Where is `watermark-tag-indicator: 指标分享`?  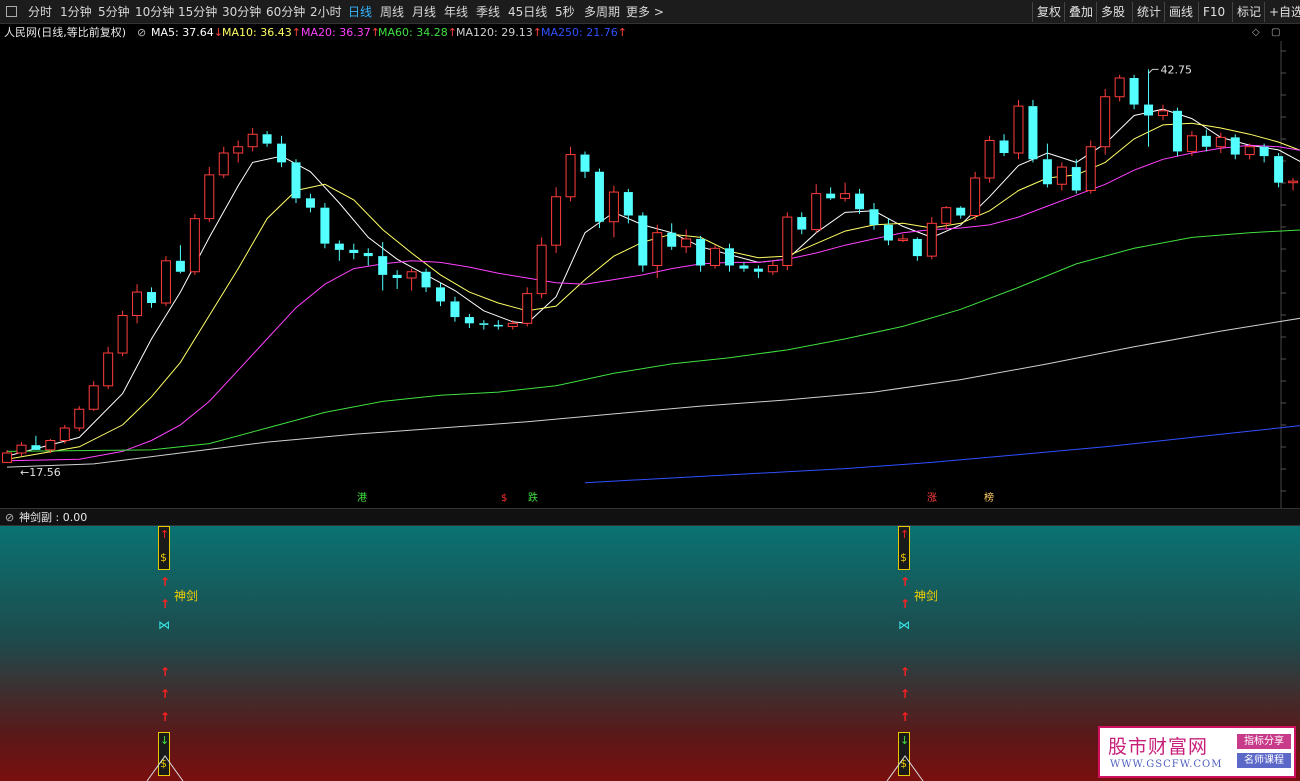
watermark-tag-indicator: 指标分享 is located at coordinates (1264, 741).